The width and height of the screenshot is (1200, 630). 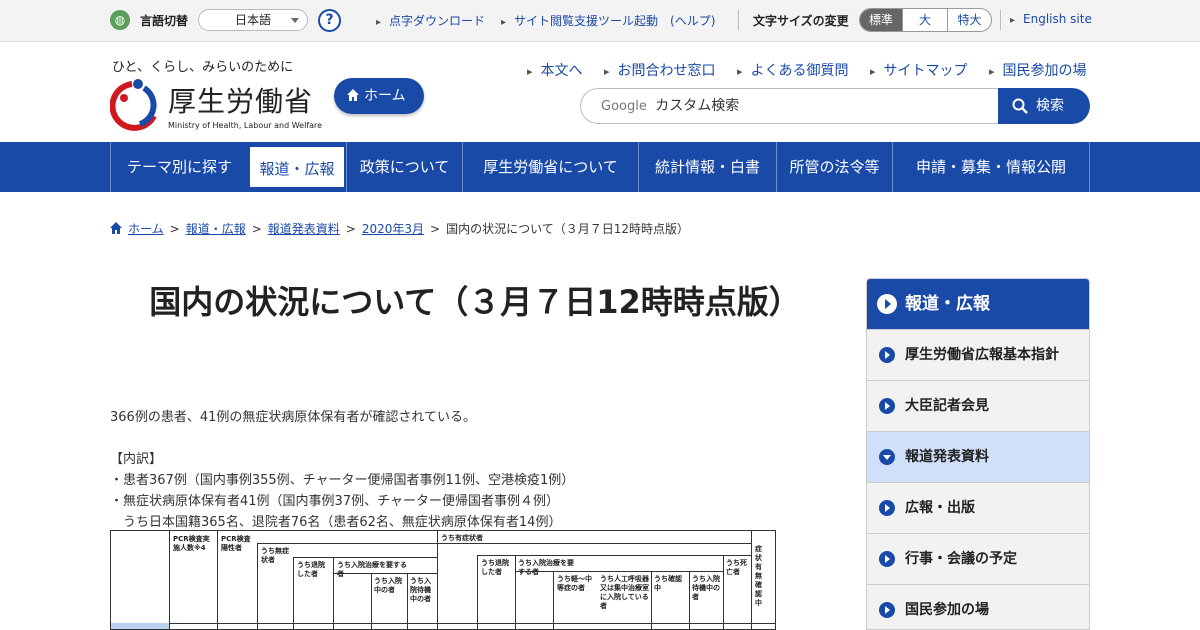 What do you see at coordinates (793, 70) in the screenshot?
I see `header-link-faq: よくある御質問` at bounding box center [793, 70].